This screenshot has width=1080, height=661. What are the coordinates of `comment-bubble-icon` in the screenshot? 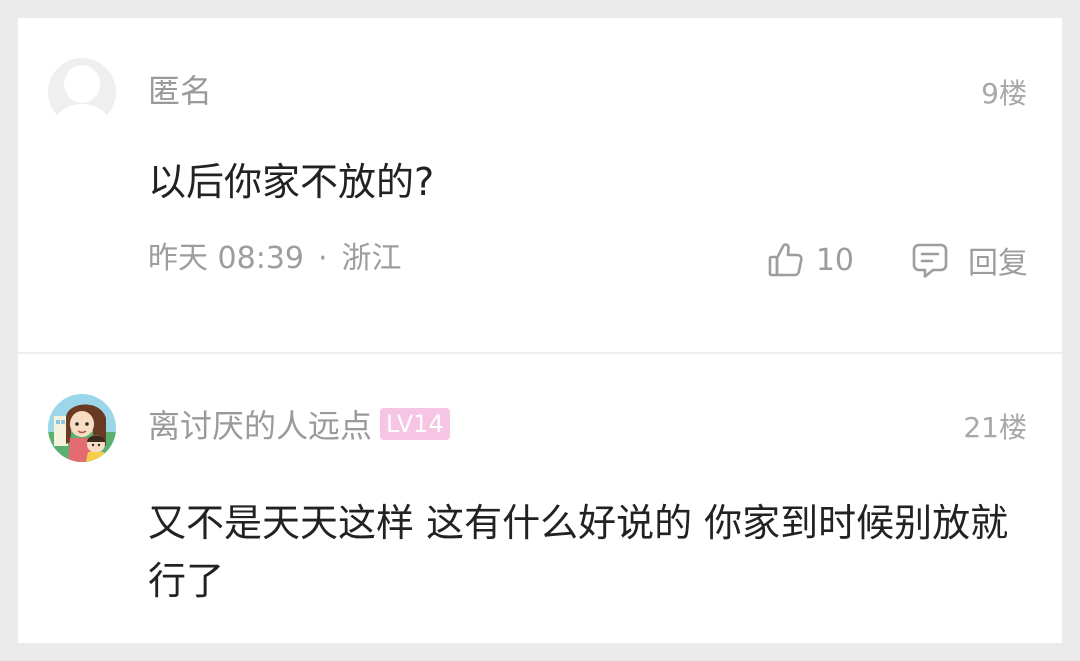 It's located at (930, 260).